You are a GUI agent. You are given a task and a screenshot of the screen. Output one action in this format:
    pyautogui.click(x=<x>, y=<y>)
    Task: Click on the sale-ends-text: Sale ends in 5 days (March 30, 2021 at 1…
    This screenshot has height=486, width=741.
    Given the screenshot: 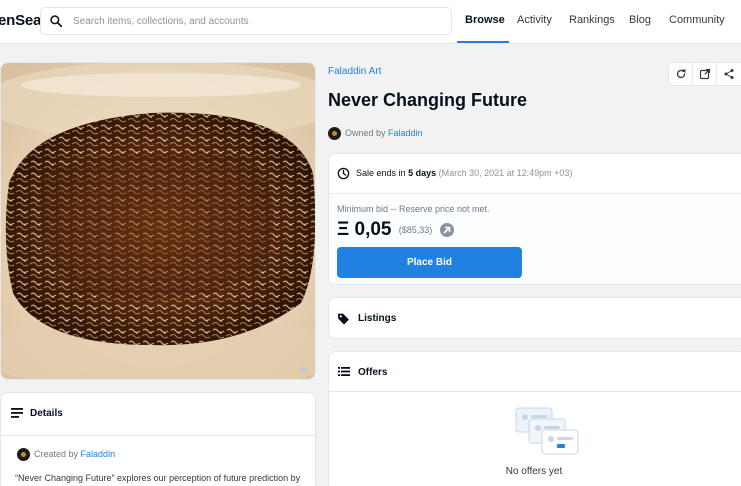 What is the action you would take?
    pyautogui.click(x=464, y=173)
    